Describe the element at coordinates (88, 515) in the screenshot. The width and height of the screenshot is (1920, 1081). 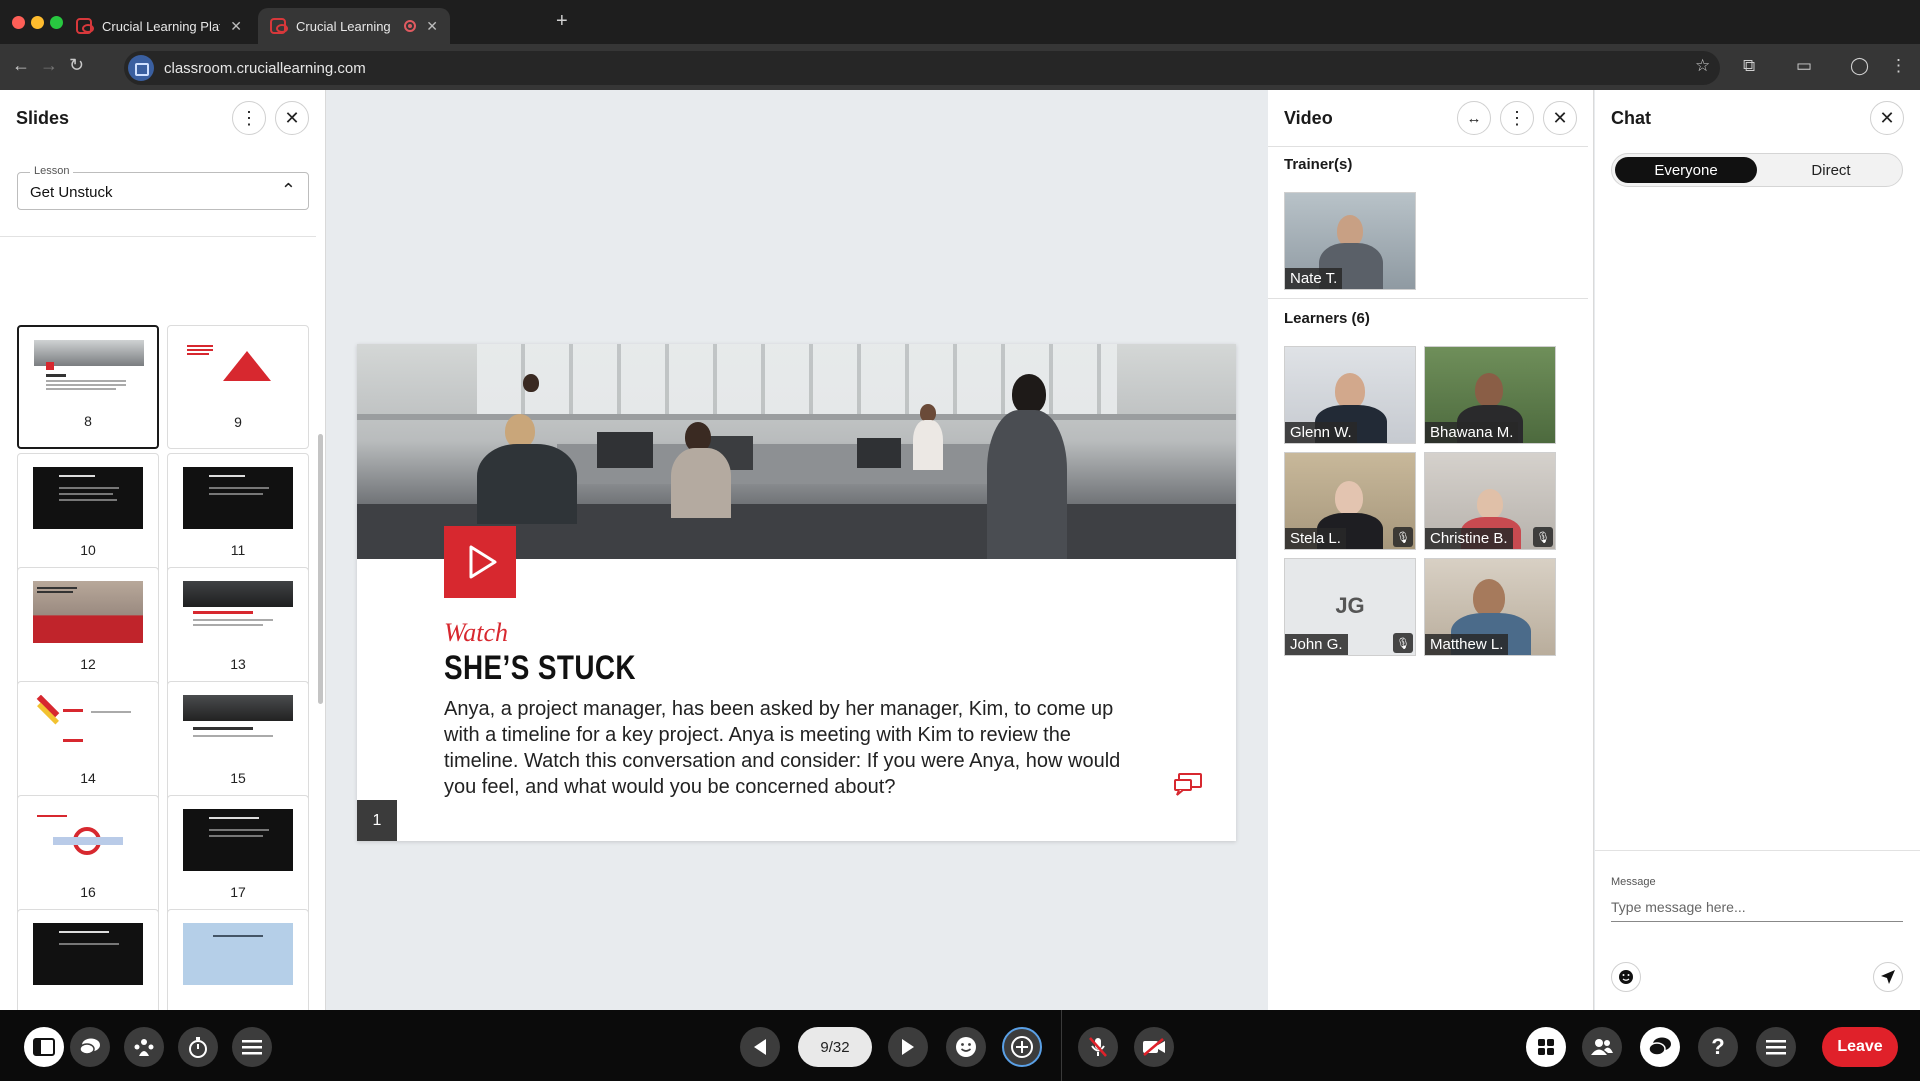
I see `slide-thumbnail-10: 10` at that location.